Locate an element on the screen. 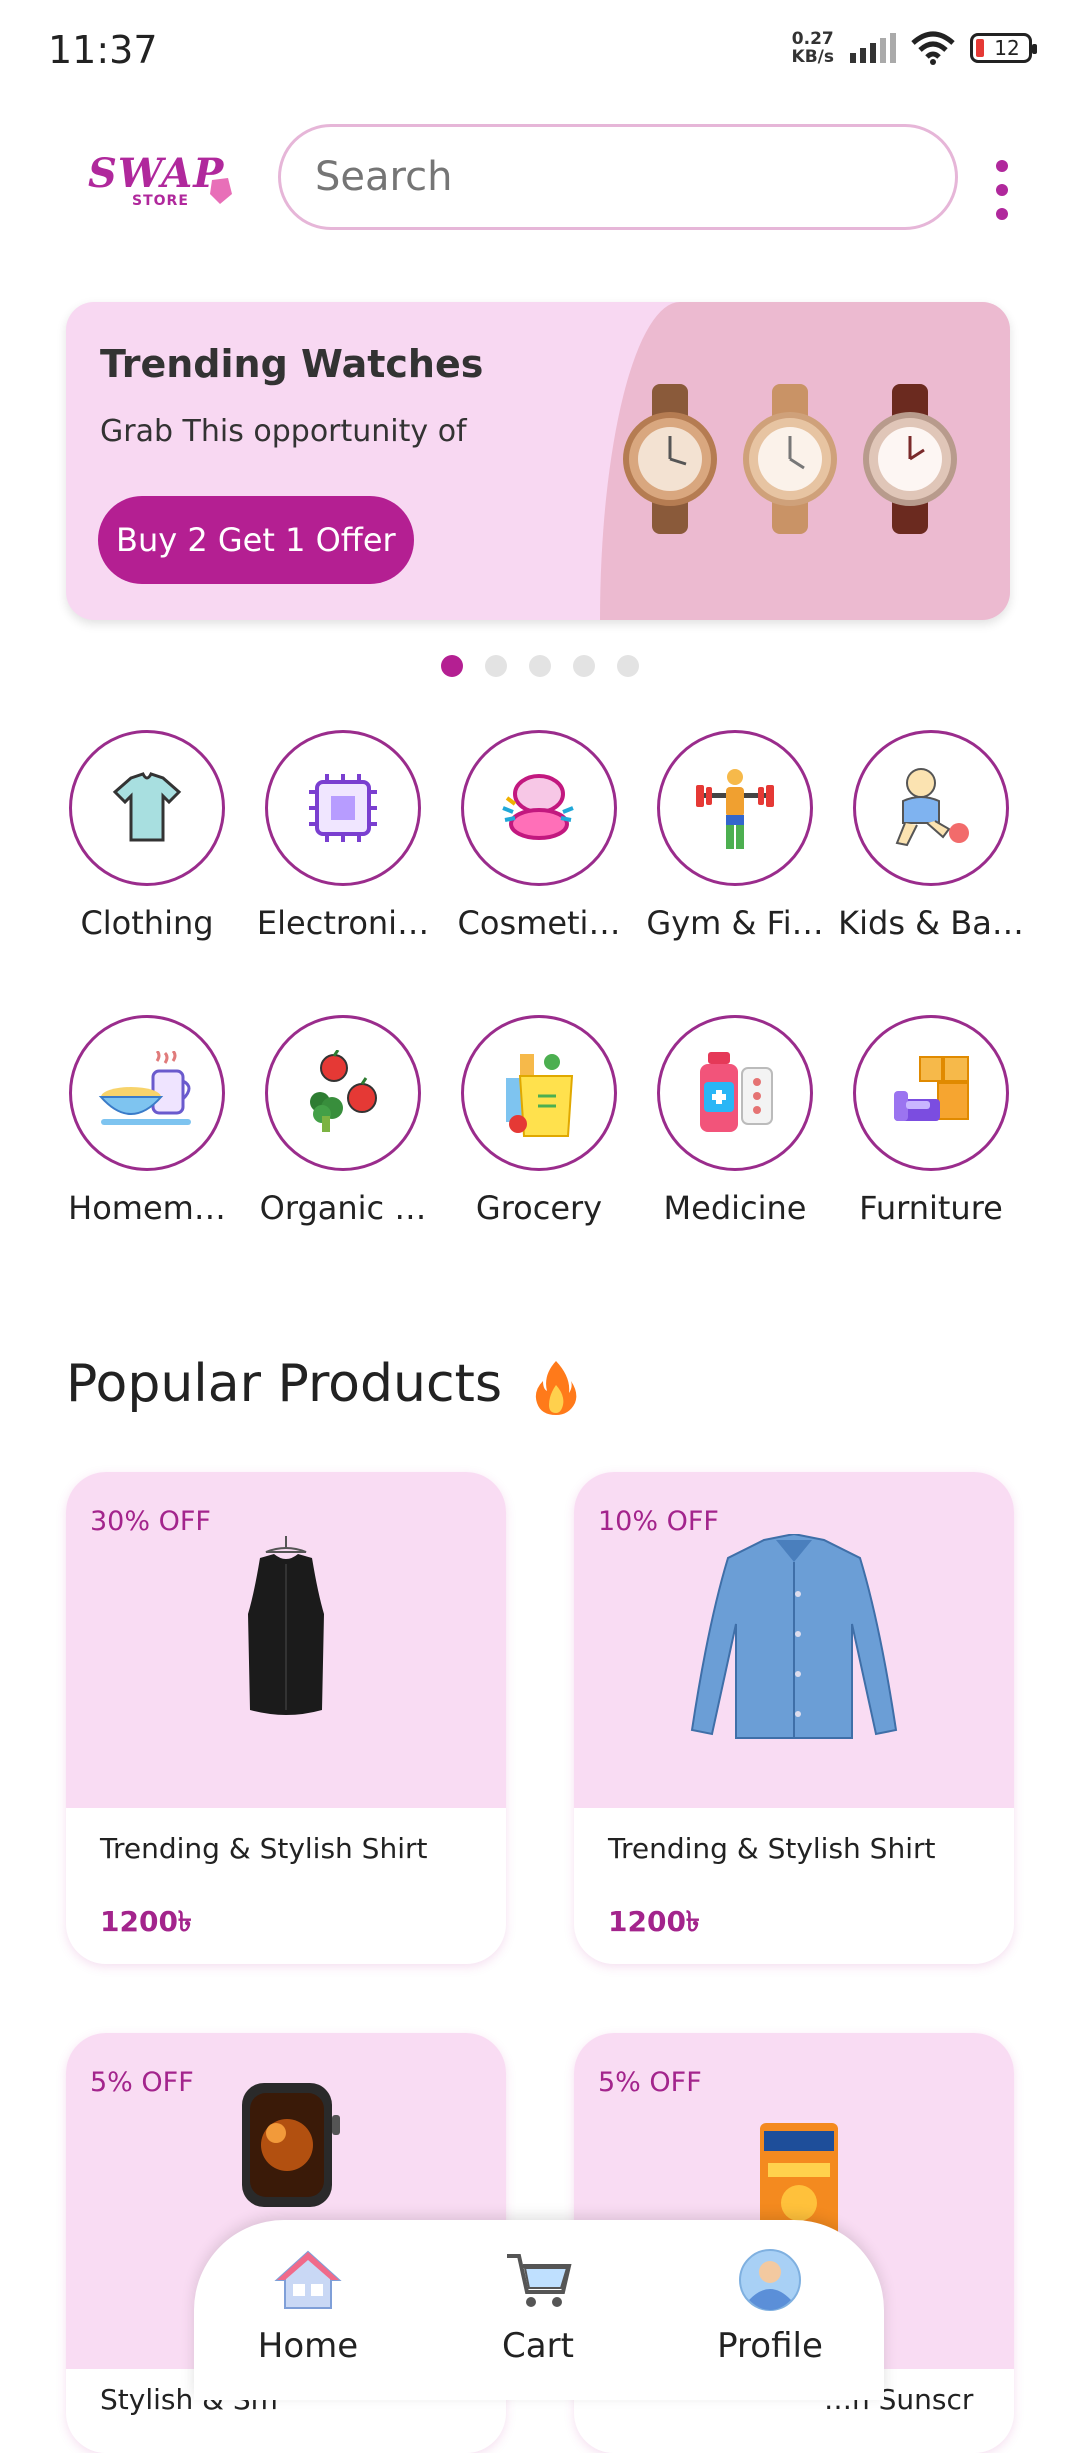  section-title-text: Popular Products is located at coordinates (284, 1384).